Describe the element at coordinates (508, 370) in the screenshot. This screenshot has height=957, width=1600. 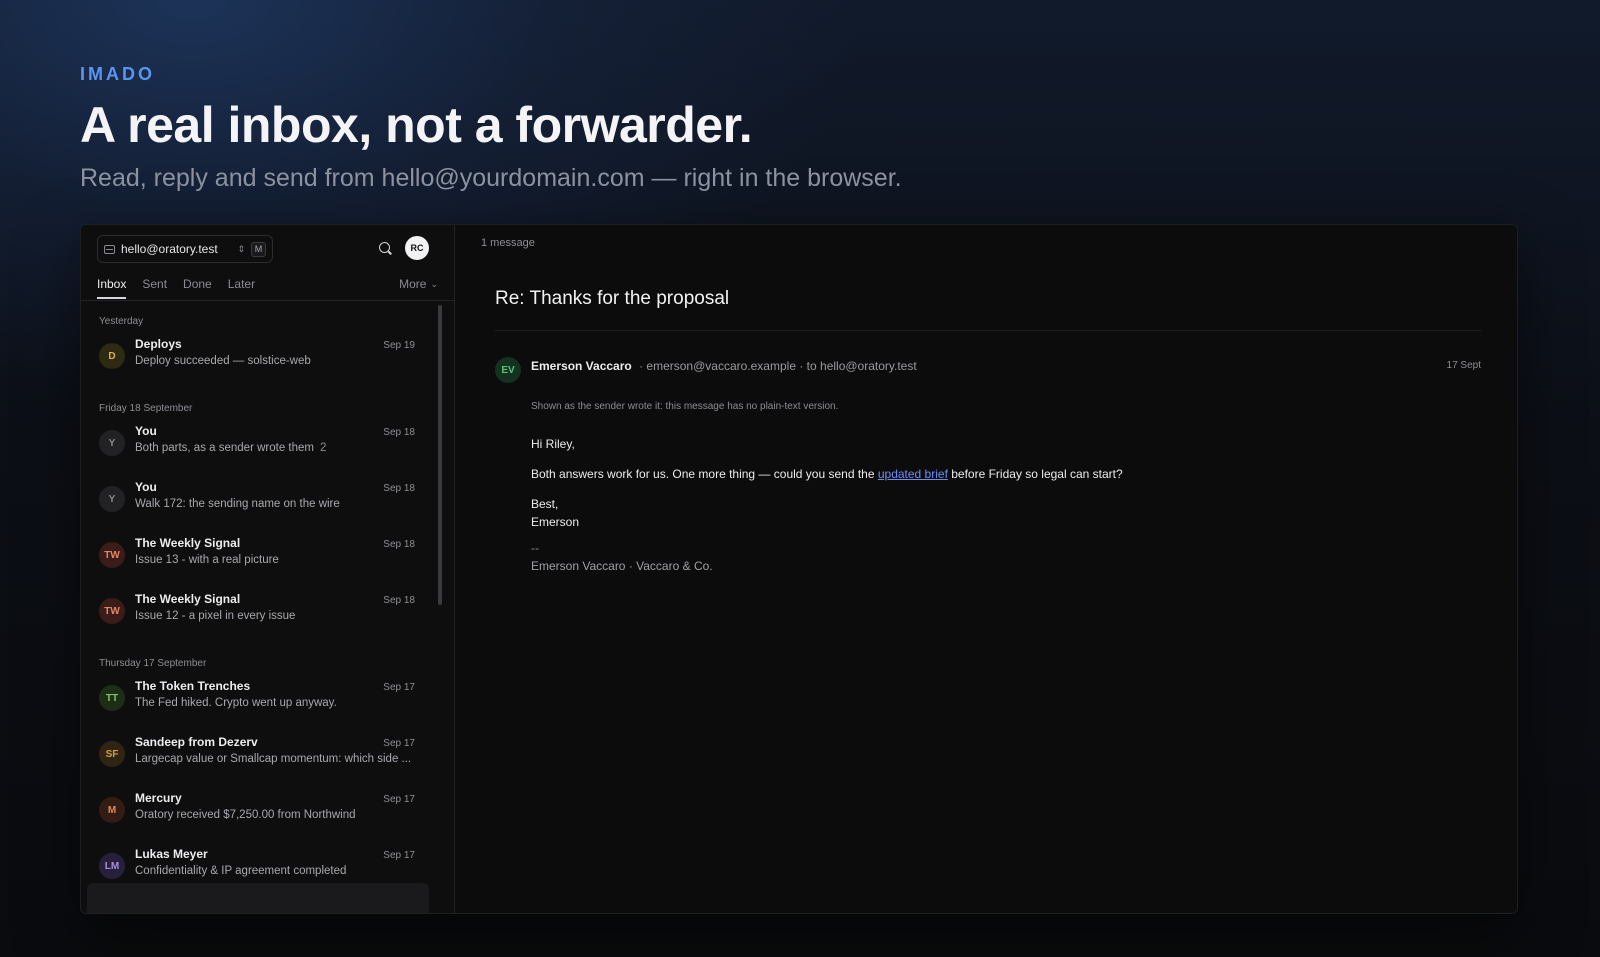
I see `sender-avatar: EV` at that location.